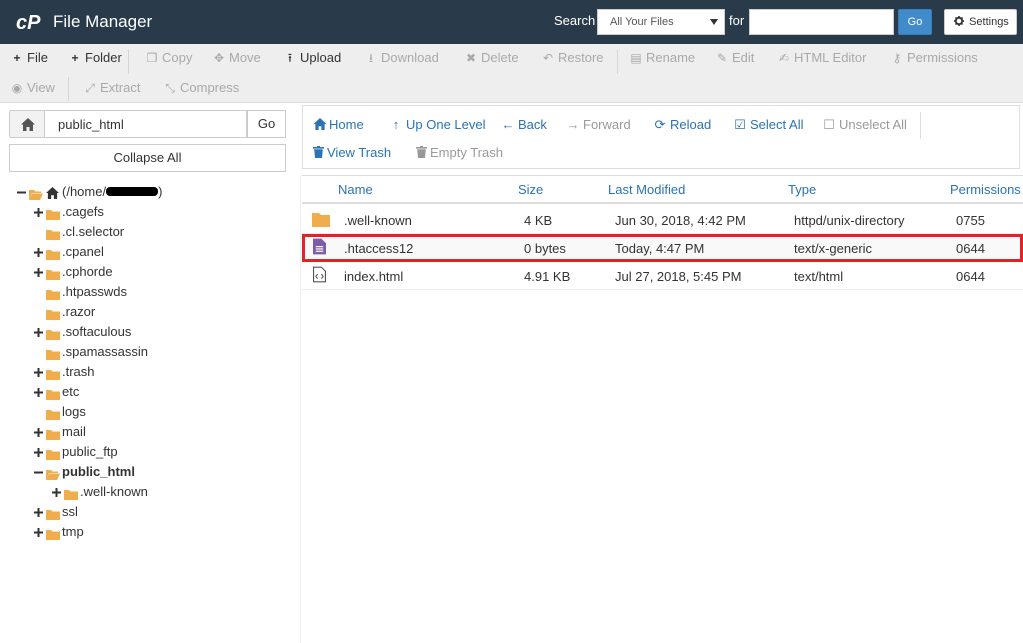  I want to click on toolbar-copy-button: ❐ Copy, so click(169, 58).